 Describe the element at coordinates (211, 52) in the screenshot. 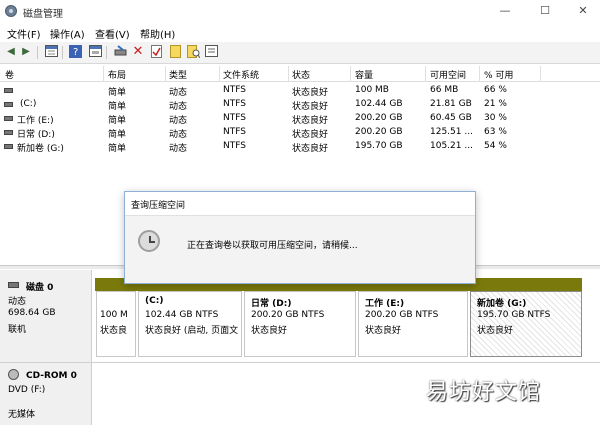

I see `settings-icon` at that location.